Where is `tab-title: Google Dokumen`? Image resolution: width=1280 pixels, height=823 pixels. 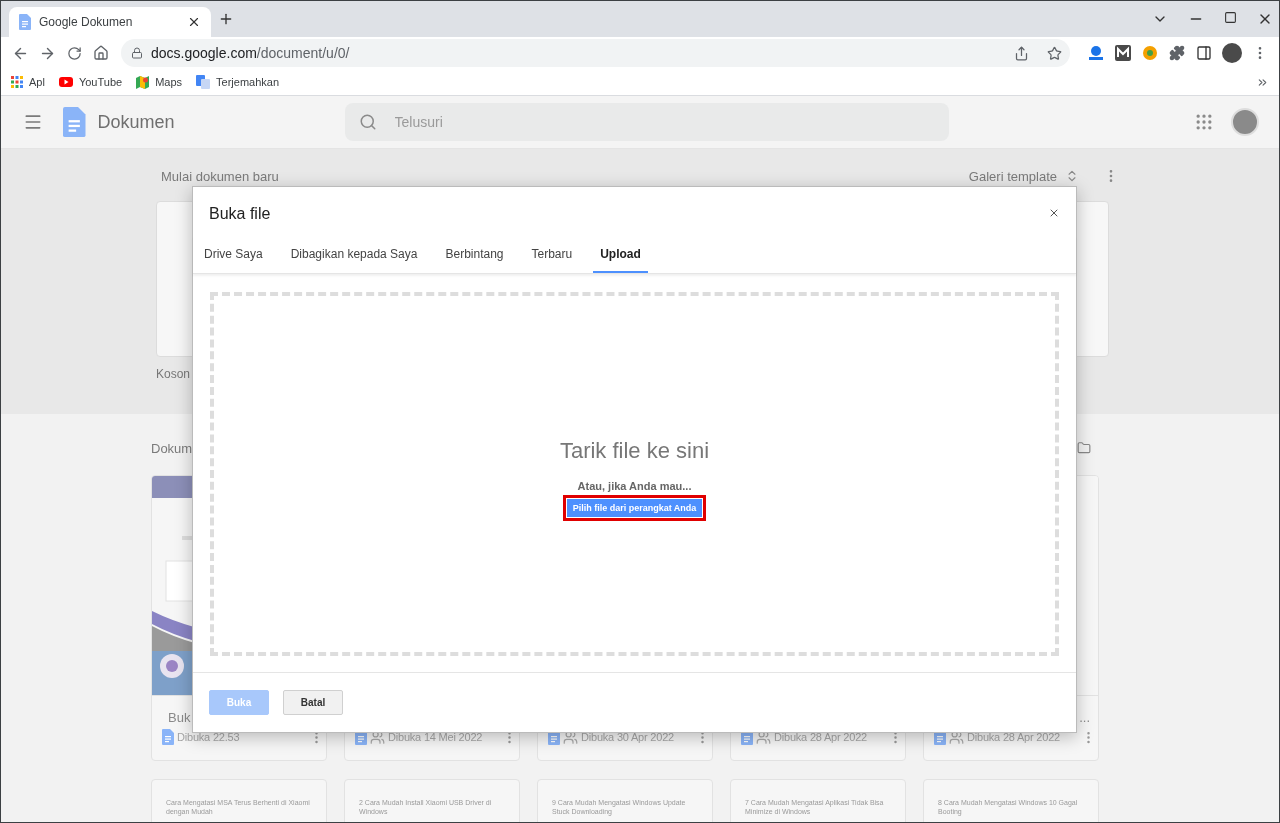 tab-title: Google Dokumen is located at coordinates (86, 22).